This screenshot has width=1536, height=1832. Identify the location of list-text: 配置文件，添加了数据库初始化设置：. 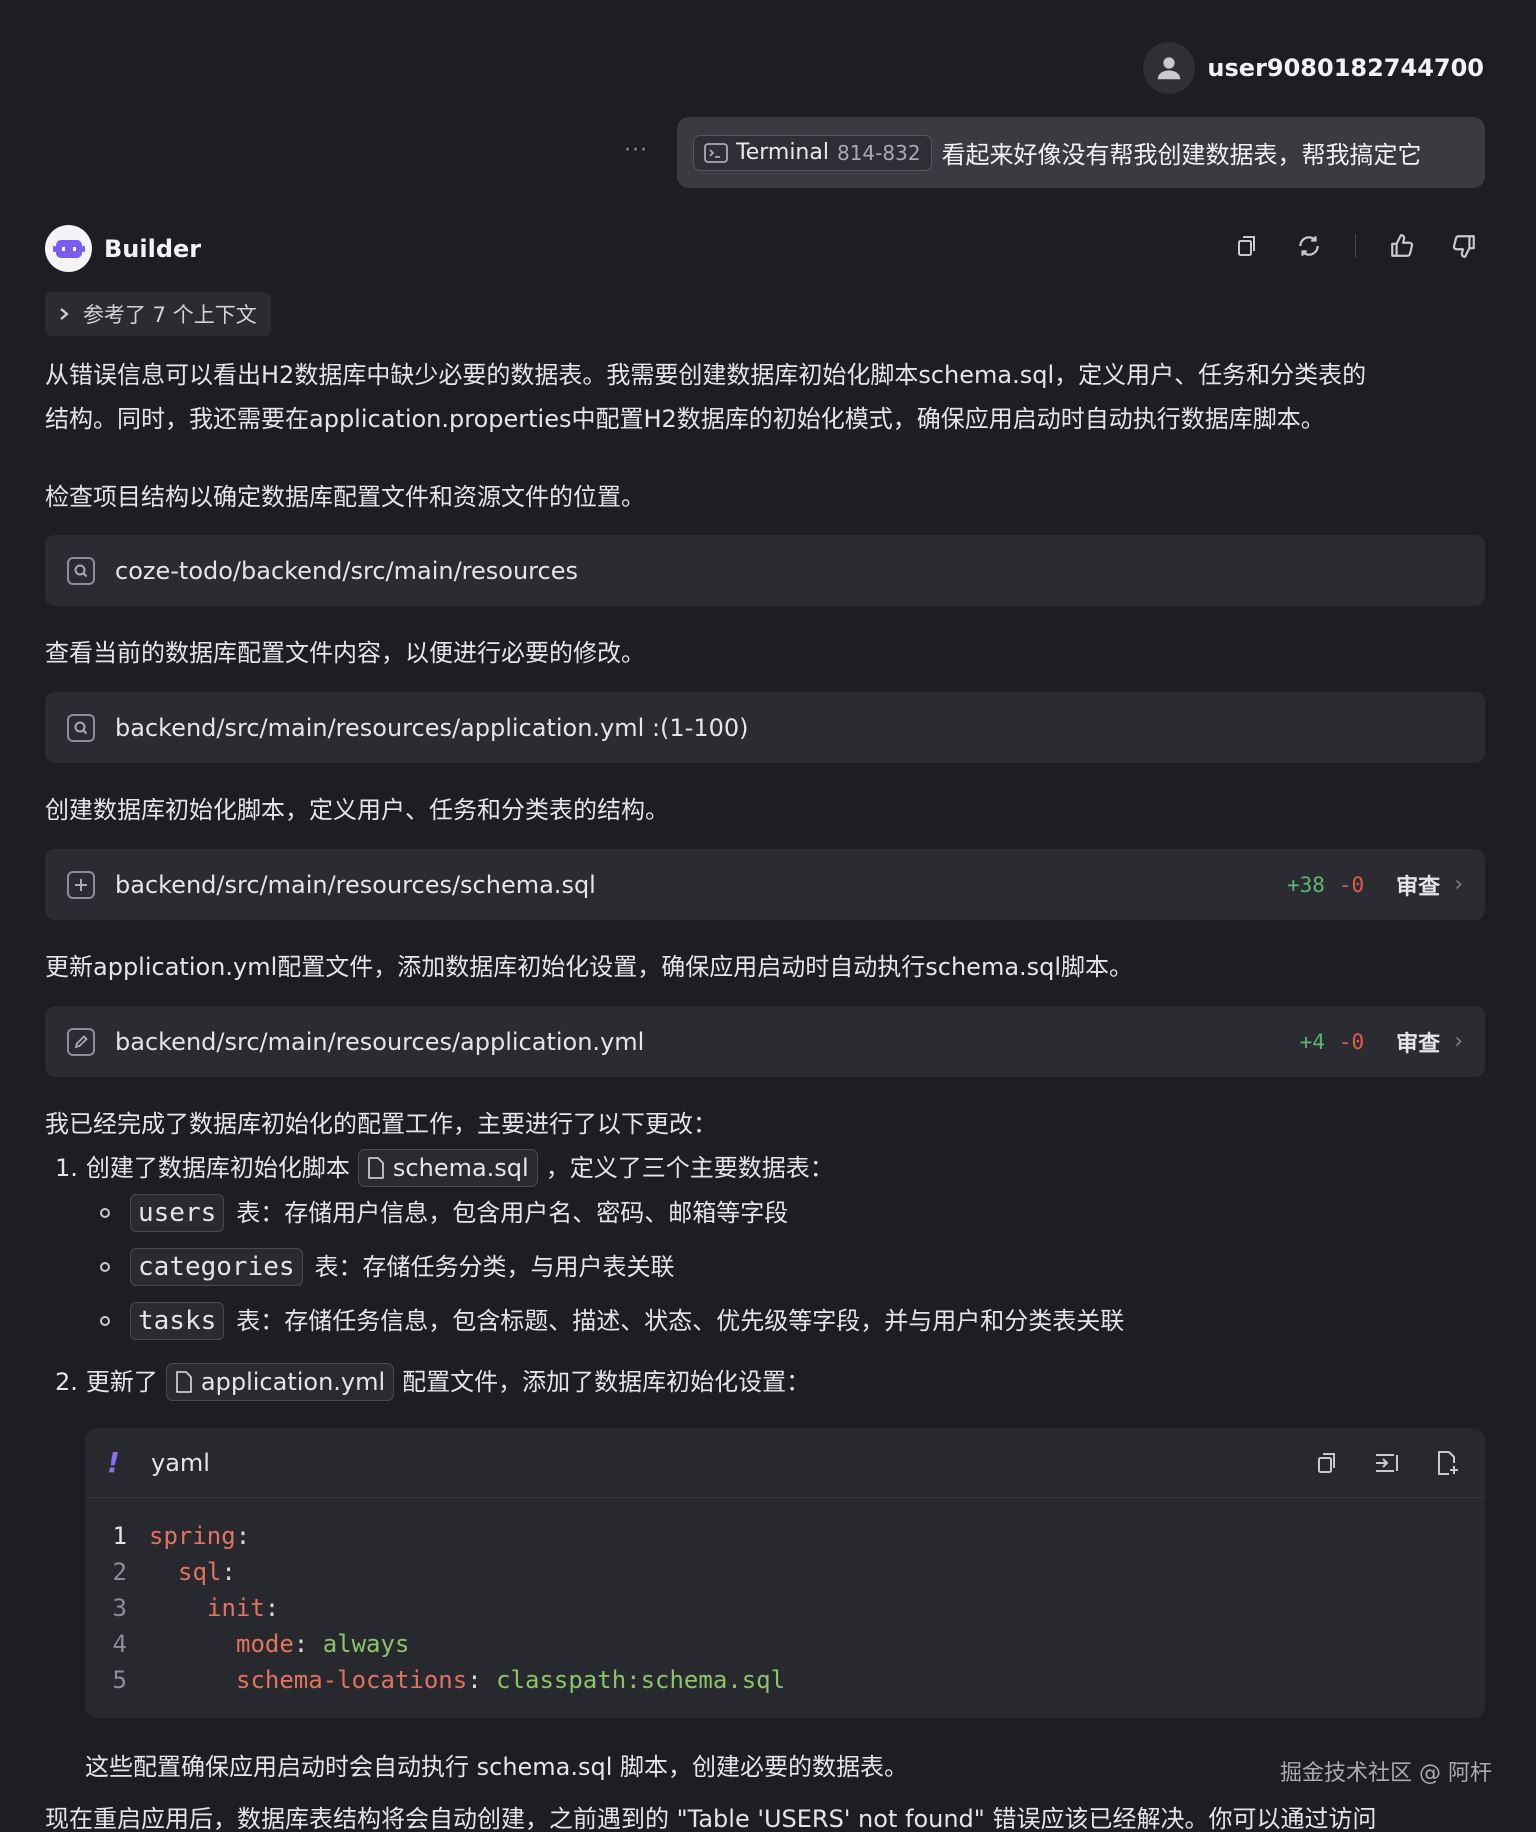
(606, 1382).